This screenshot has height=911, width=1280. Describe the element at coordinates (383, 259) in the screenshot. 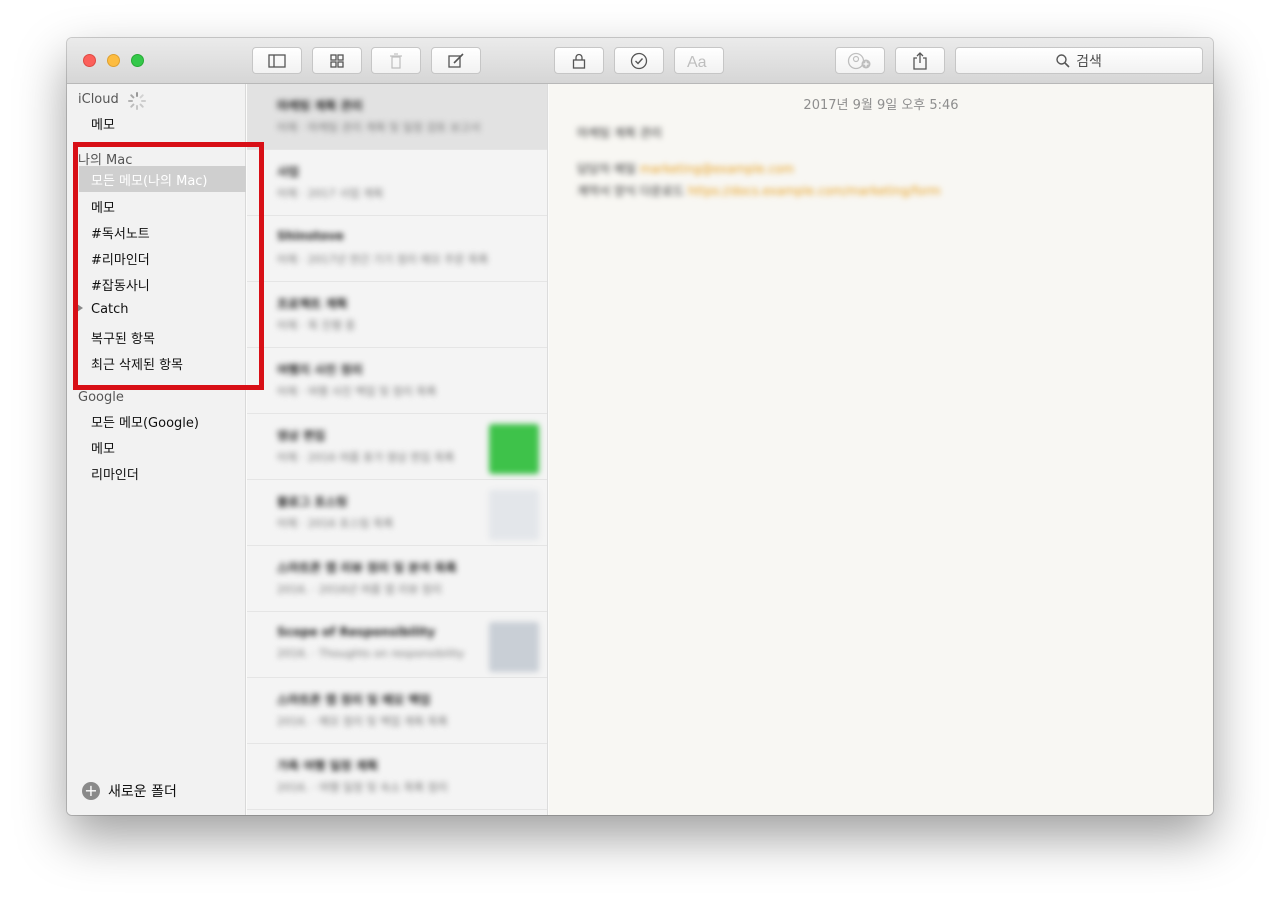

I see `note-snippet: 어제 · 2017년 연간 기기 정리 메모 주문 목록` at that location.